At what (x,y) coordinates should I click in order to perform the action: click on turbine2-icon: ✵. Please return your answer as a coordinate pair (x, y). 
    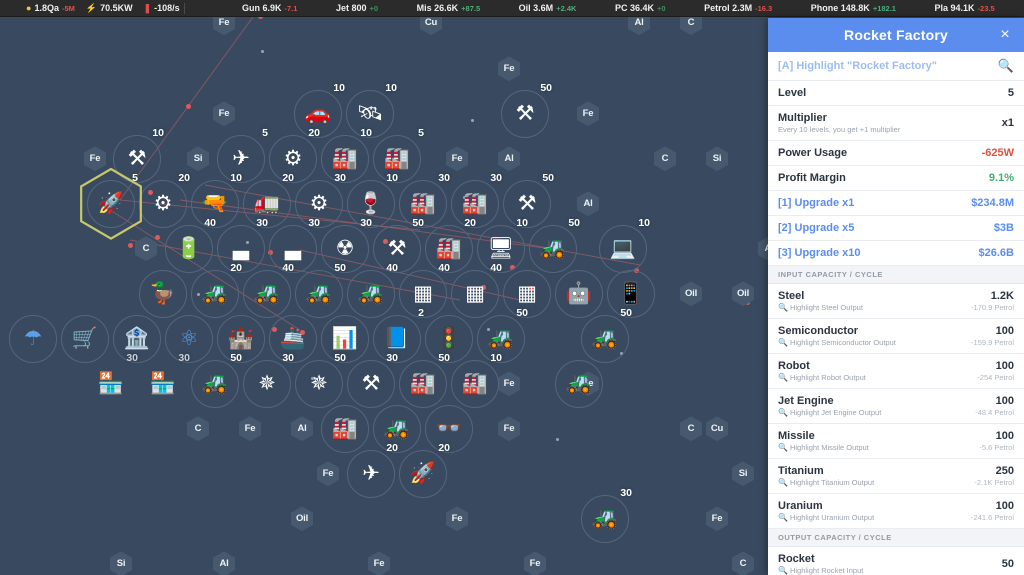
    Looking at the image, I should click on (319, 384).